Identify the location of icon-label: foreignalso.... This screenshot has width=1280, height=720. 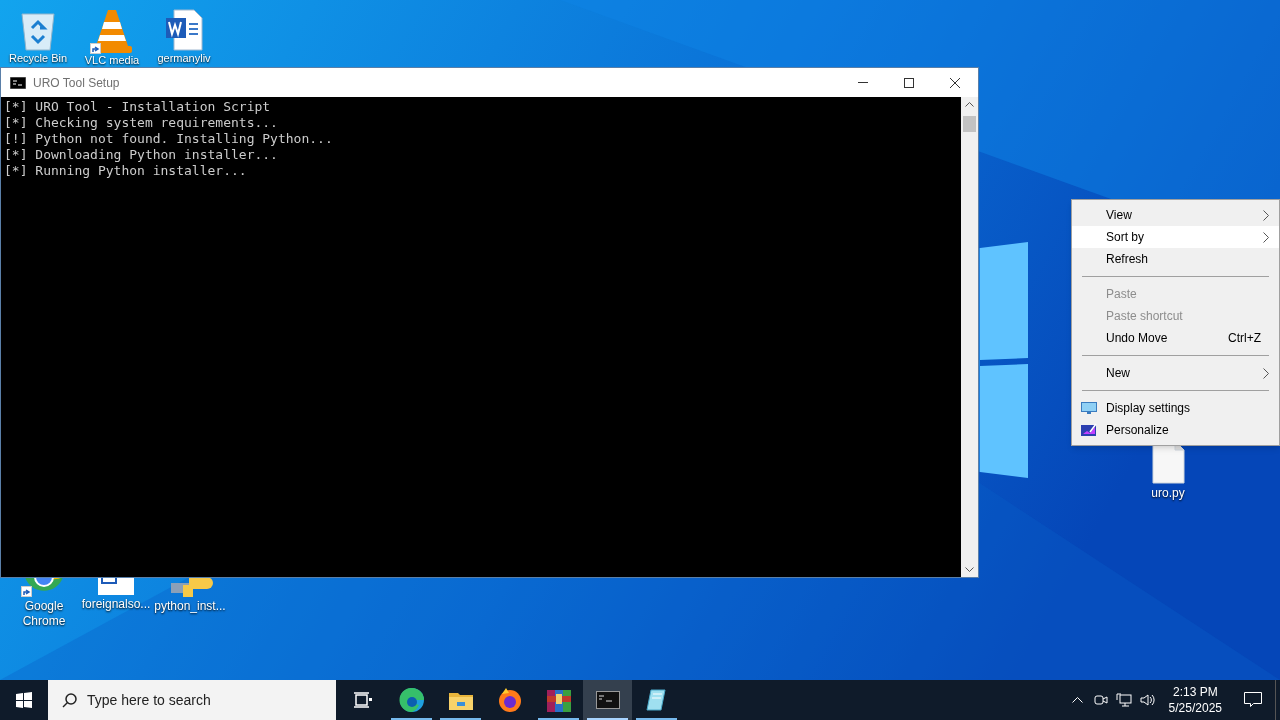
(116, 604).